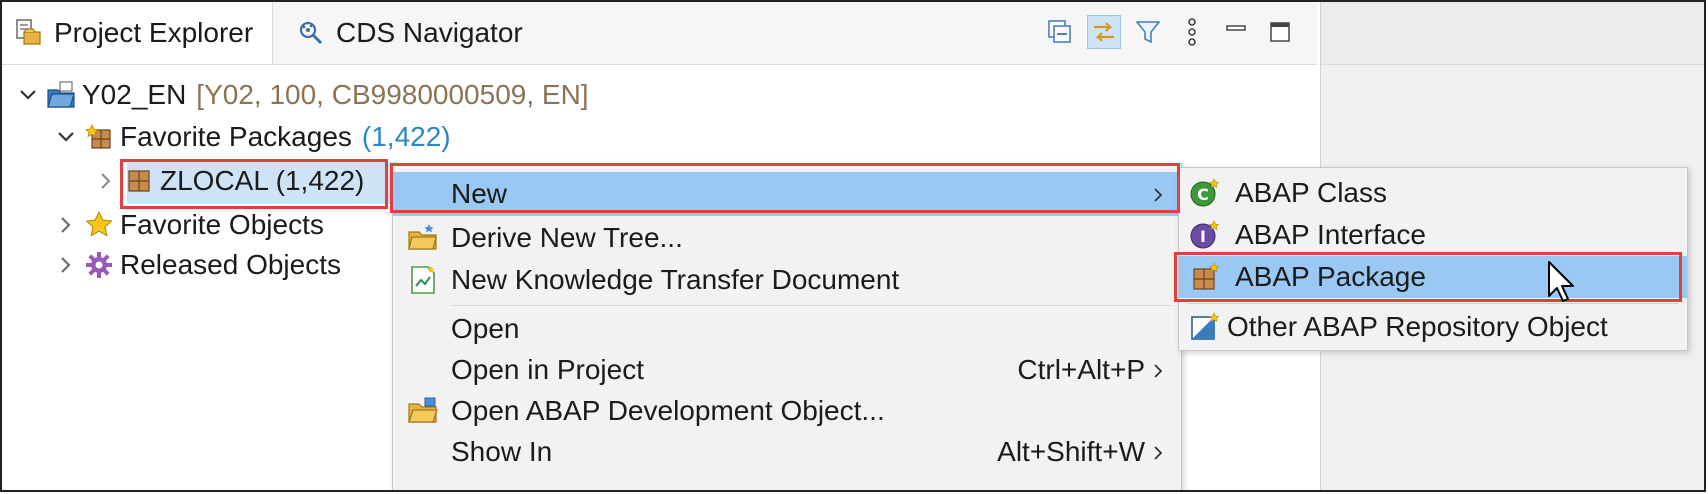 The image size is (1708, 494). Describe the element at coordinates (1170, 32) in the screenshot. I see `view-toolbar` at that location.